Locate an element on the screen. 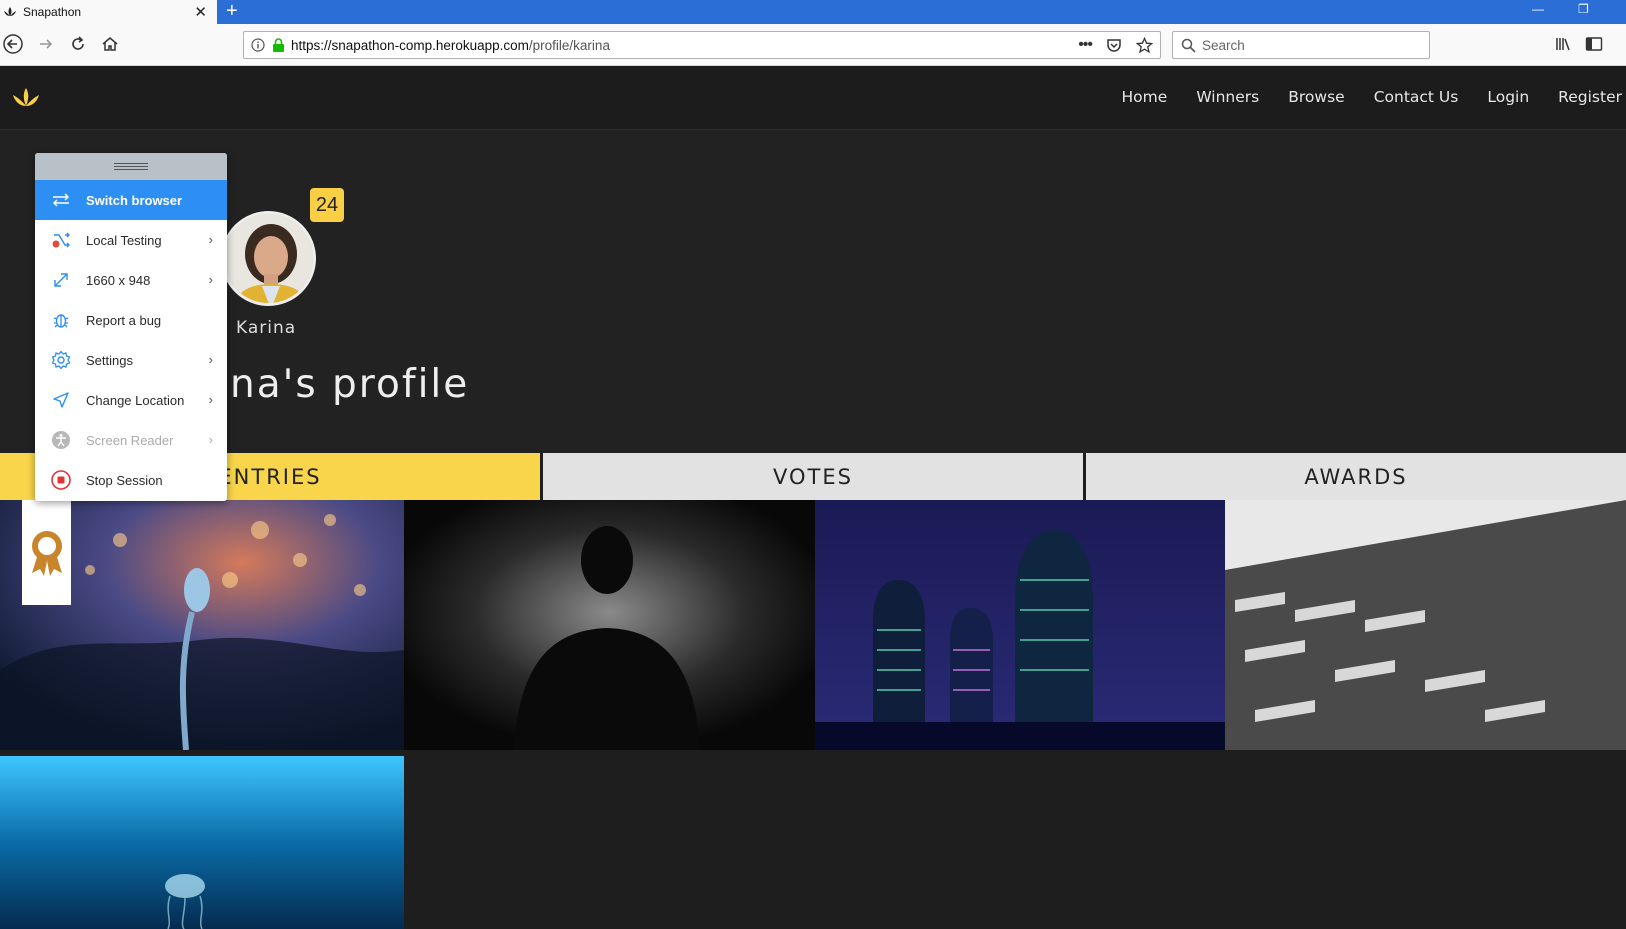 This screenshot has width=1626, height=929. menu-local-testing: Local Testing › is located at coordinates (131, 240).